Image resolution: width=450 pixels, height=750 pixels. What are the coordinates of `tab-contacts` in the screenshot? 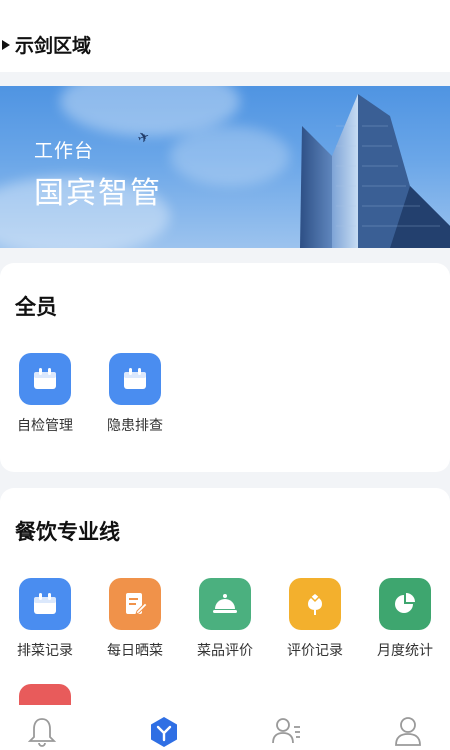 It's located at (286, 732).